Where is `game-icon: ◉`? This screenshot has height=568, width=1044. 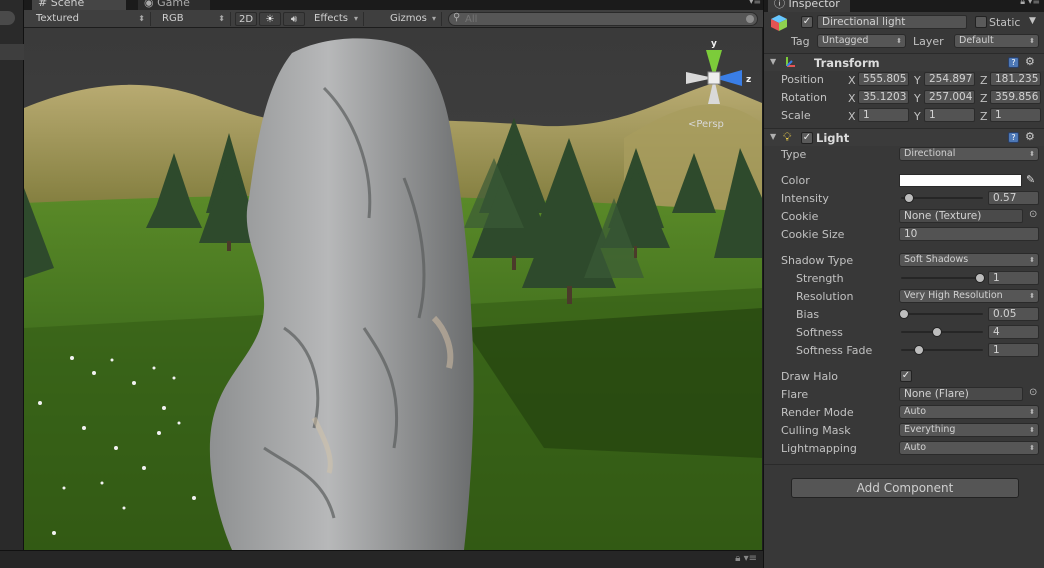
game-icon: ◉ is located at coordinates (149, 4).